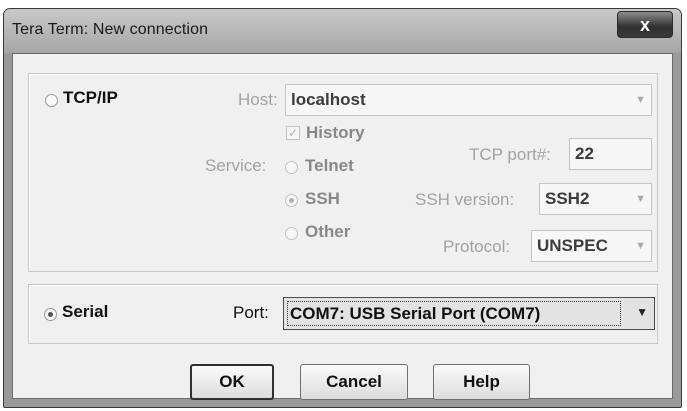  What do you see at coordinates (251, 312) in the screenshot?
I see `port-label: Port:` at bounding box center [251, 312].